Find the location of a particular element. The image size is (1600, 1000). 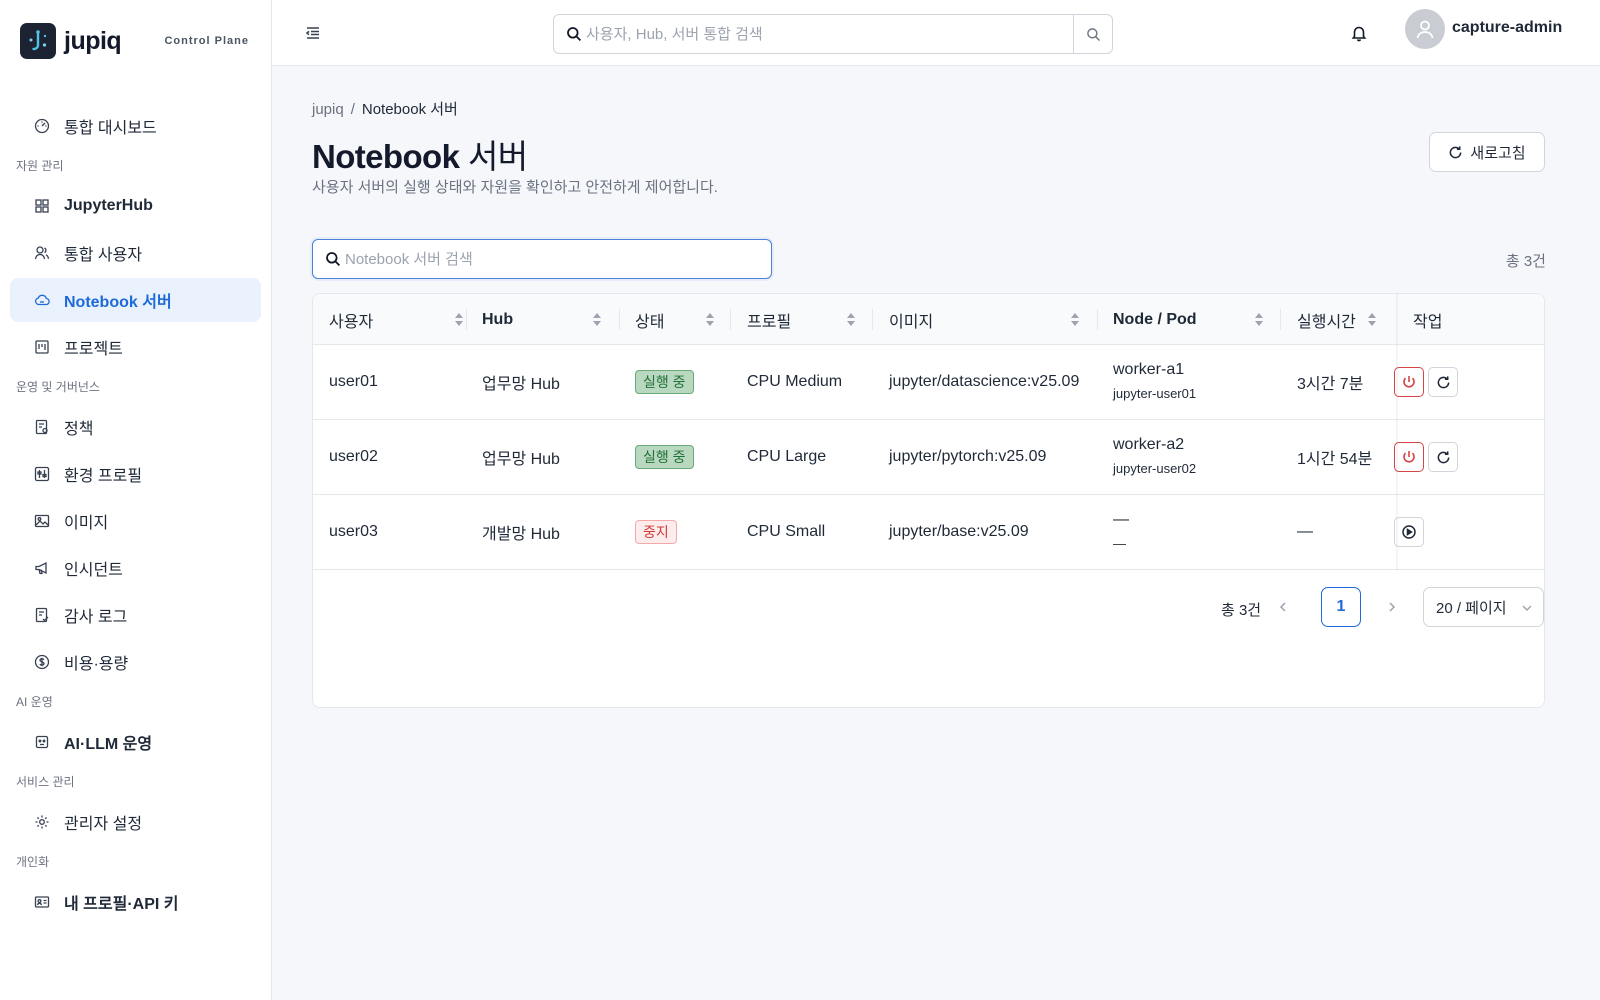

sidebar-item-projects: 프로젝트 is located at coordinates (135, 347).